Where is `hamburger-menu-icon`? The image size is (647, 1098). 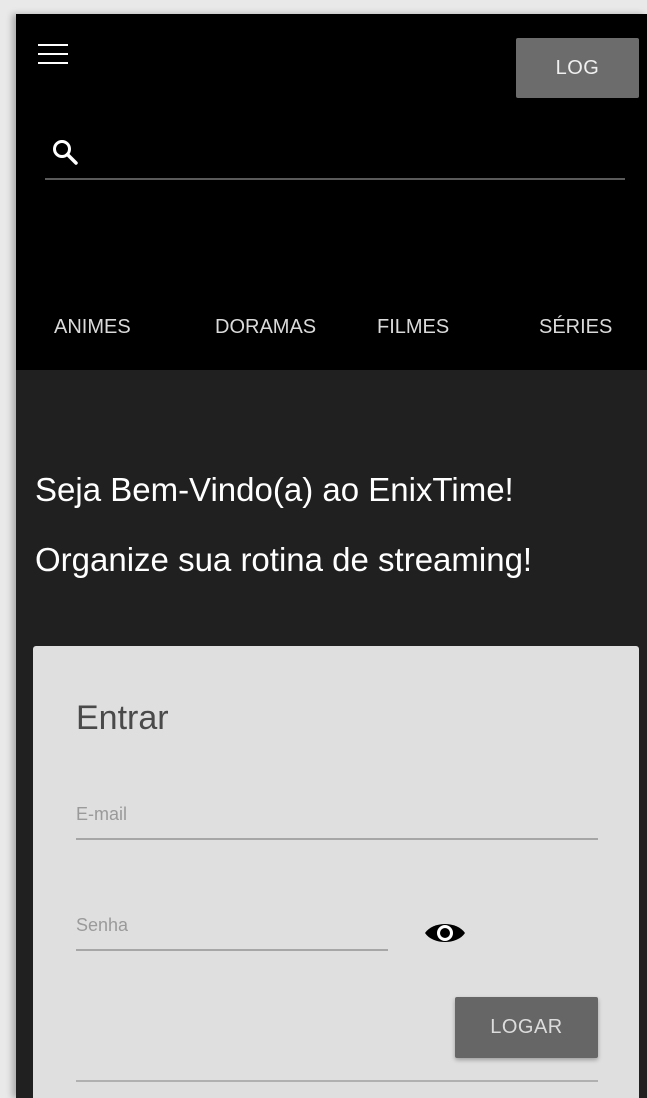 hamburger-menu-icon is located at coordinates (54, 54).